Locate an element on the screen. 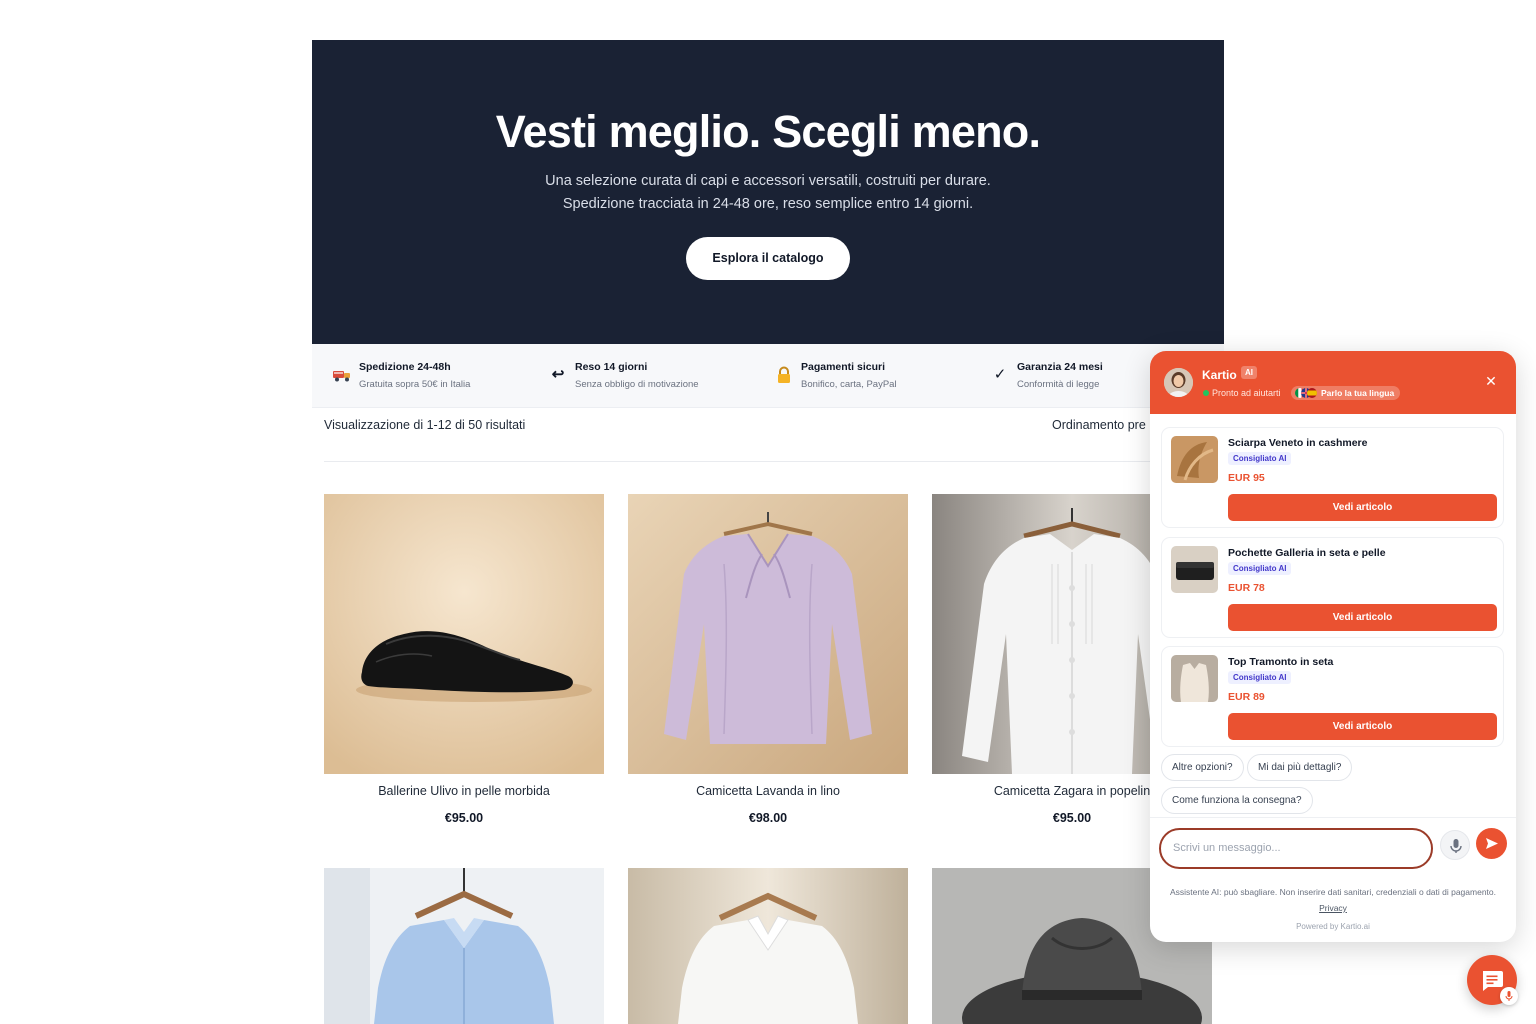 This screenshot has height=1024, width=1536. feature-title: Garanzia 24 mesi is located at coordinates (1060, 367).